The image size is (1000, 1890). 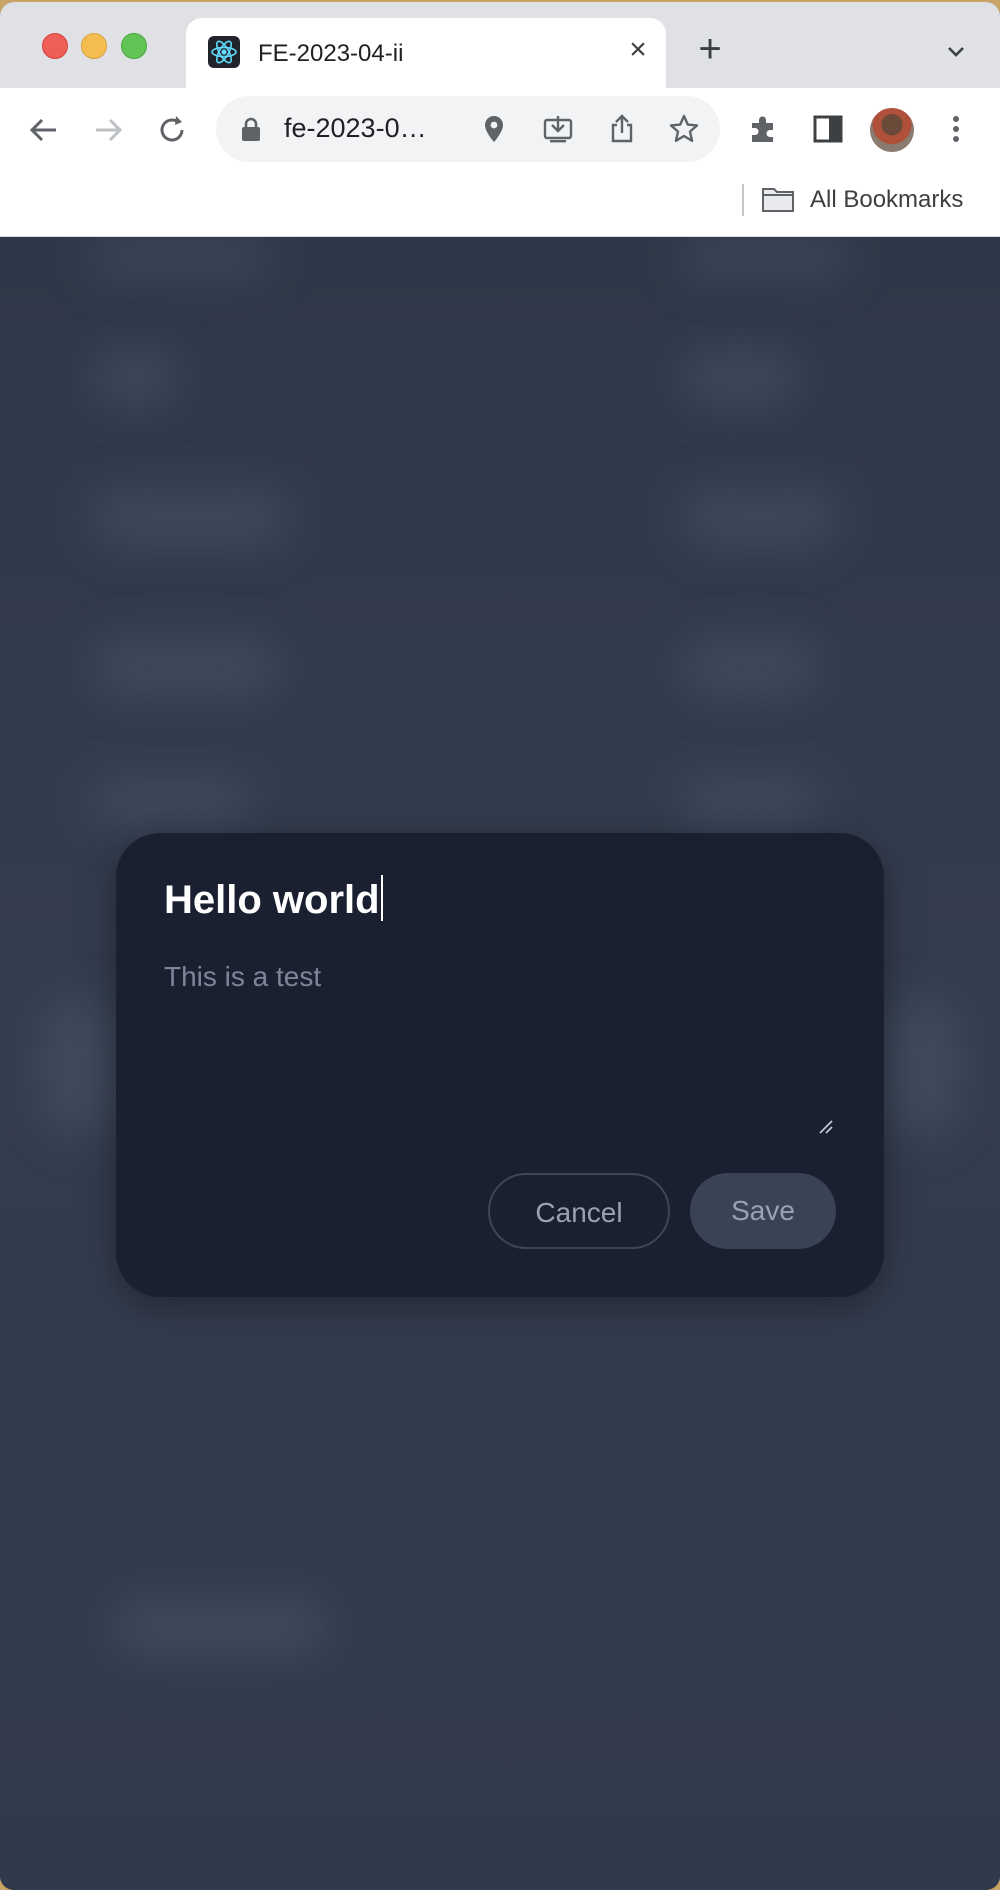 What do you see at coordinates (94, 46) in the screenshot?
I see `minimize-window-button` at bounding box center [94, 46].